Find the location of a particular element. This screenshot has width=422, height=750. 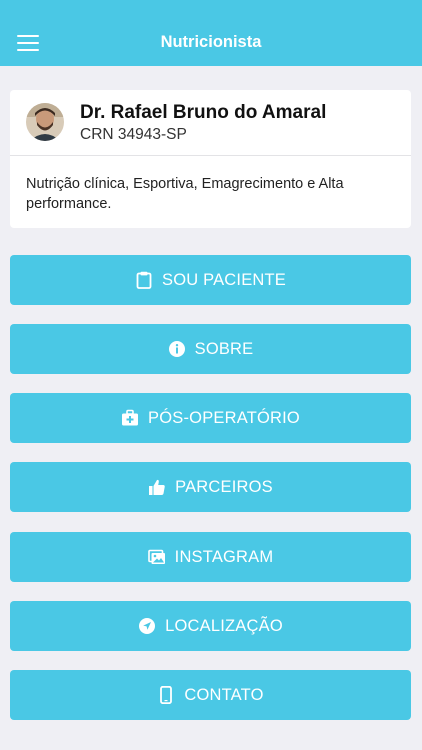

top-bar: Nutricionista is located at coordinates (211, 33).